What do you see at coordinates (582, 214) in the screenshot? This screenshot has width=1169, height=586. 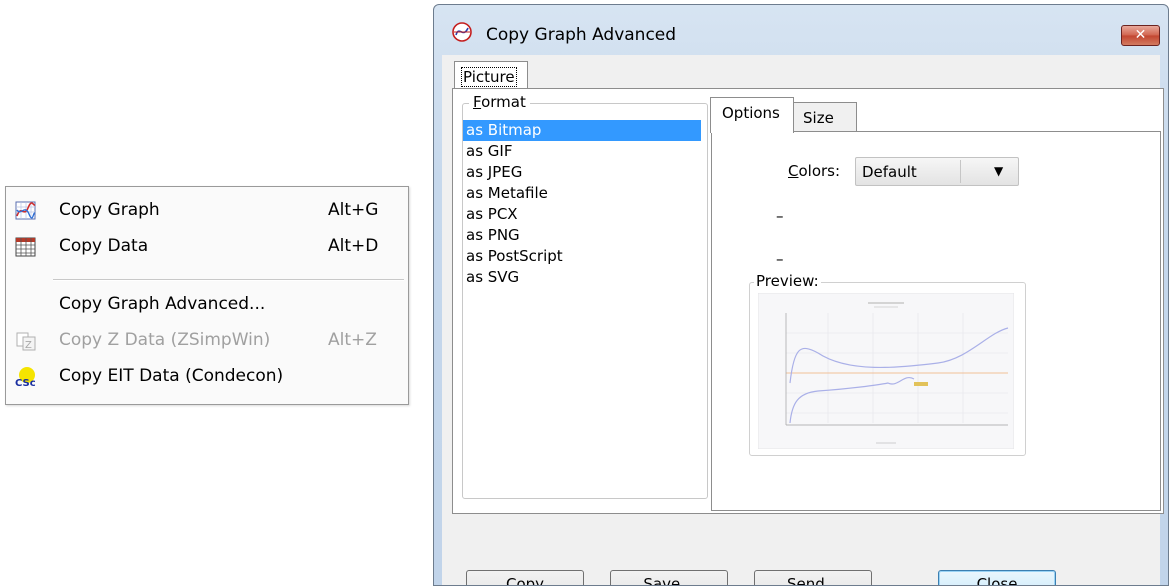 I see `format-item: as PCX` at bounding box center [582, 214].